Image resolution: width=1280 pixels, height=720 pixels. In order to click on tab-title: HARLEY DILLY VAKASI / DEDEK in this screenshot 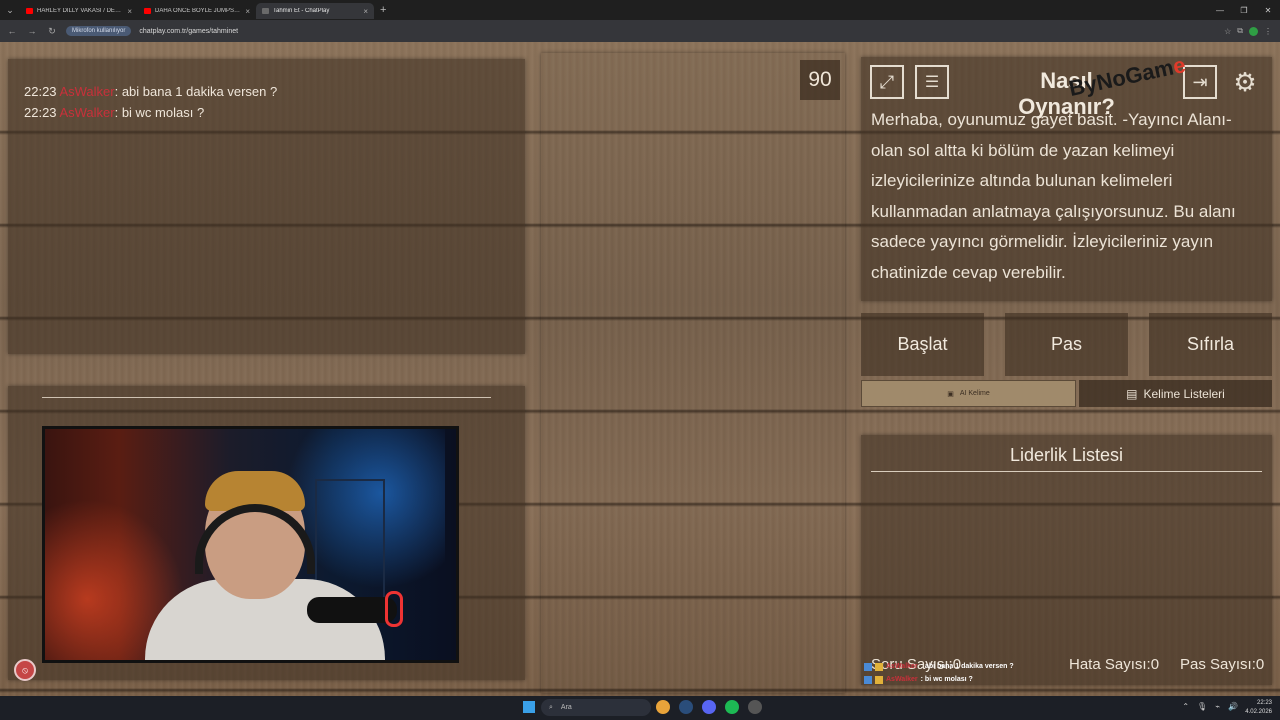, I will do `click(80, 11)`.